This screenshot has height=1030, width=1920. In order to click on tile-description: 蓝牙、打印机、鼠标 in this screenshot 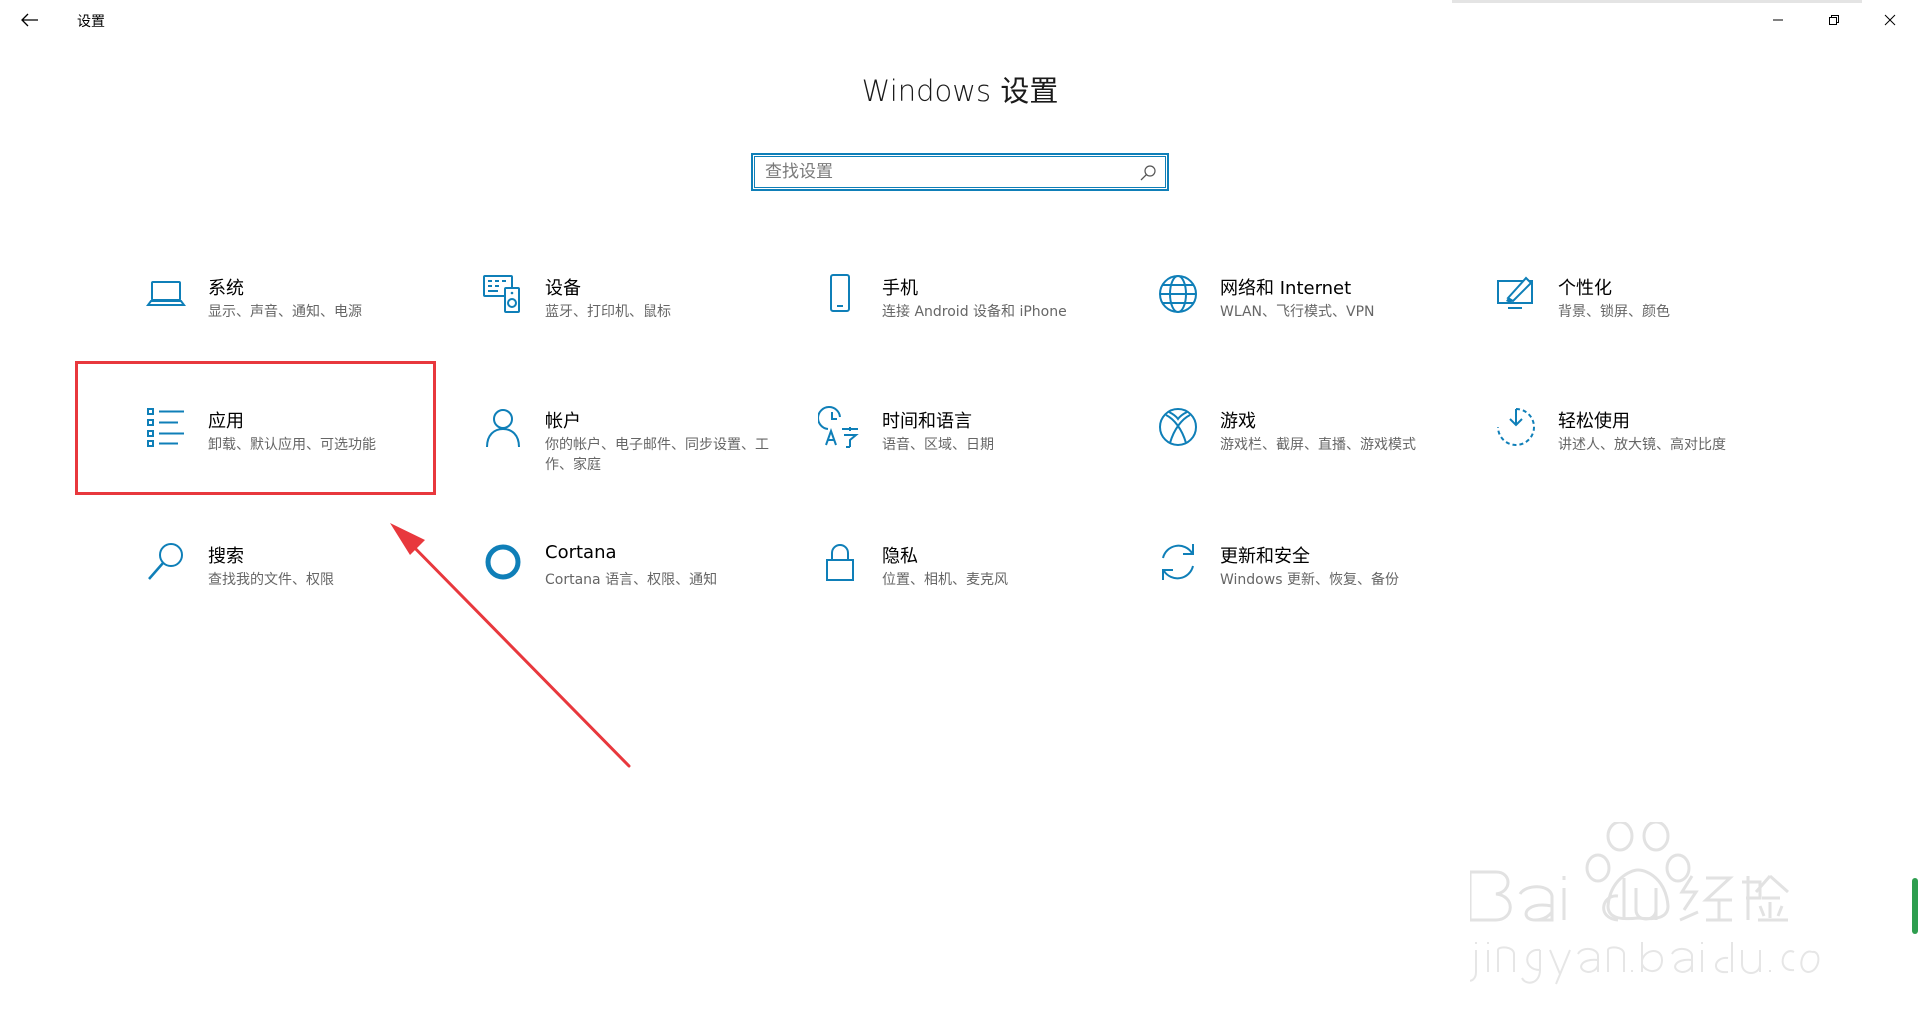, I will do `click(608, 312)`.